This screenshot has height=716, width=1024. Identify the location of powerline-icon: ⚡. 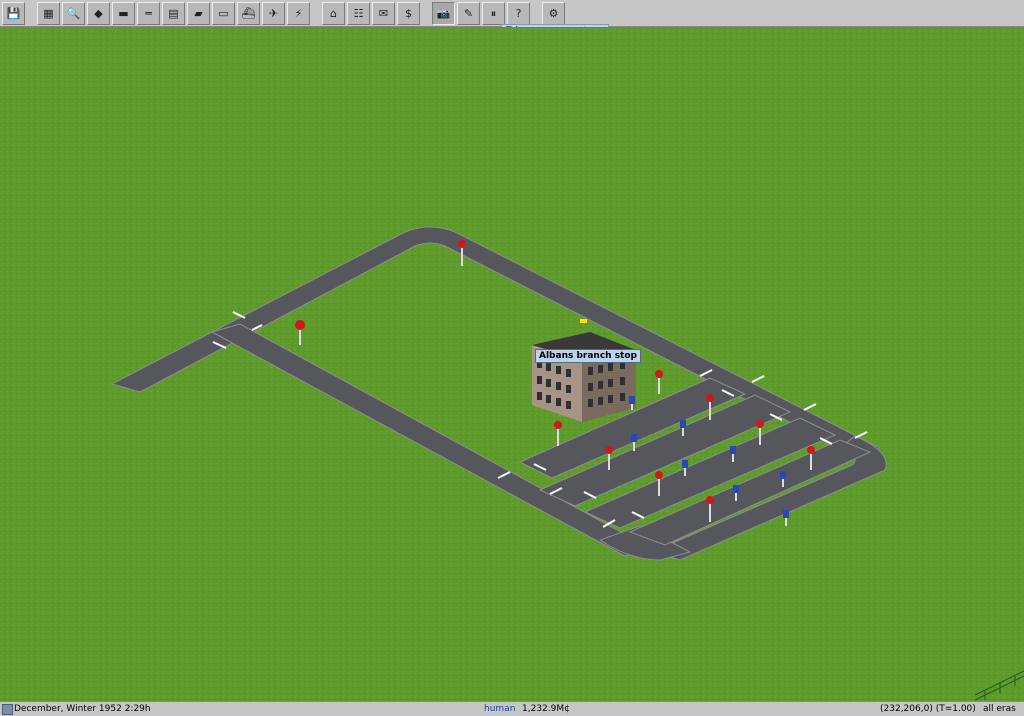
(298, 13).